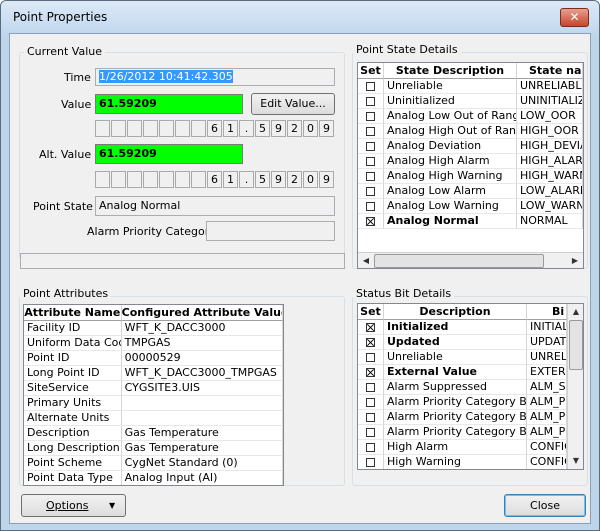 This screenshot has height=531, width=600. Describe the element at coordinates (202, 313) in the screenshot. I see `column-header-attribute-value: Configured Attribute Value` at that location.